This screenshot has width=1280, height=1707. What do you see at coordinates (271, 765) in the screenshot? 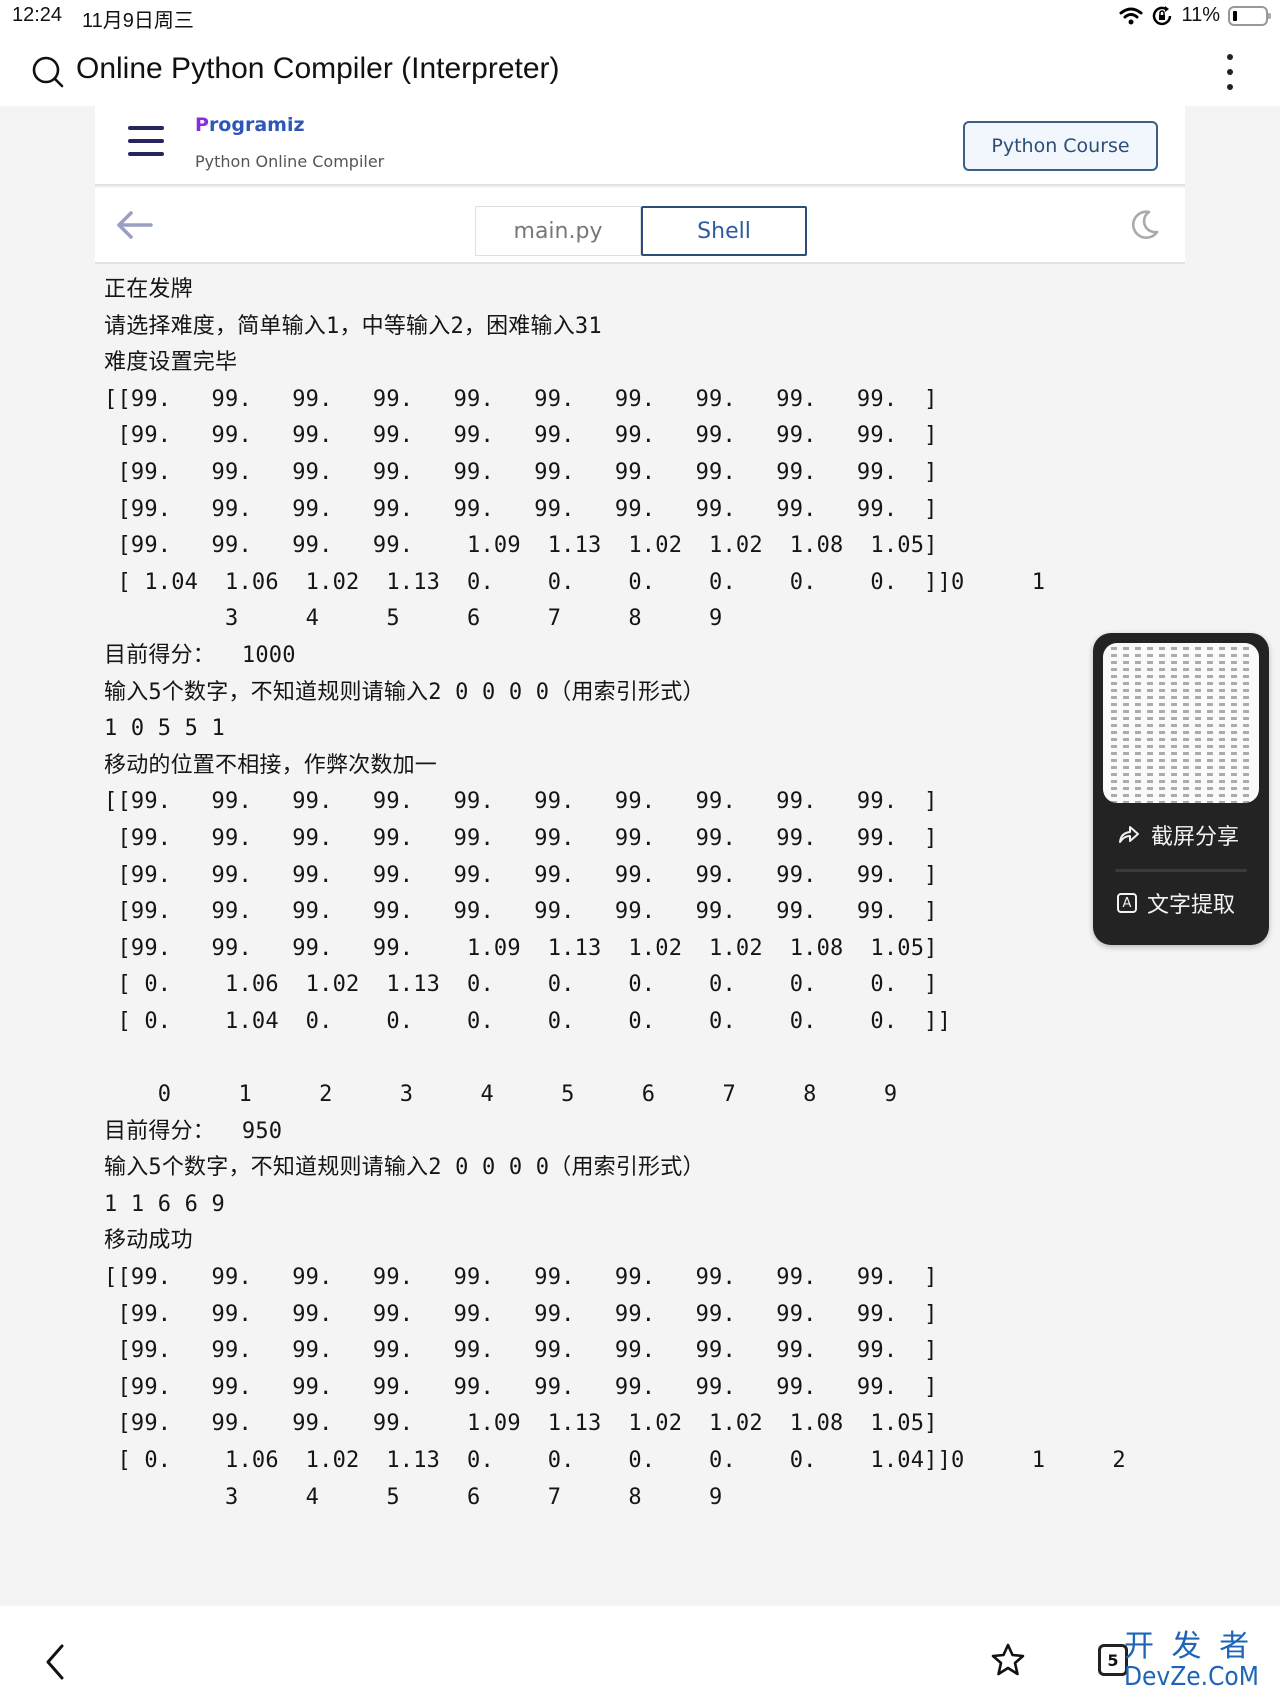
I see `shell-line: 移动的位置不相接，作弊次数加一` at bounding box center [271, 765].